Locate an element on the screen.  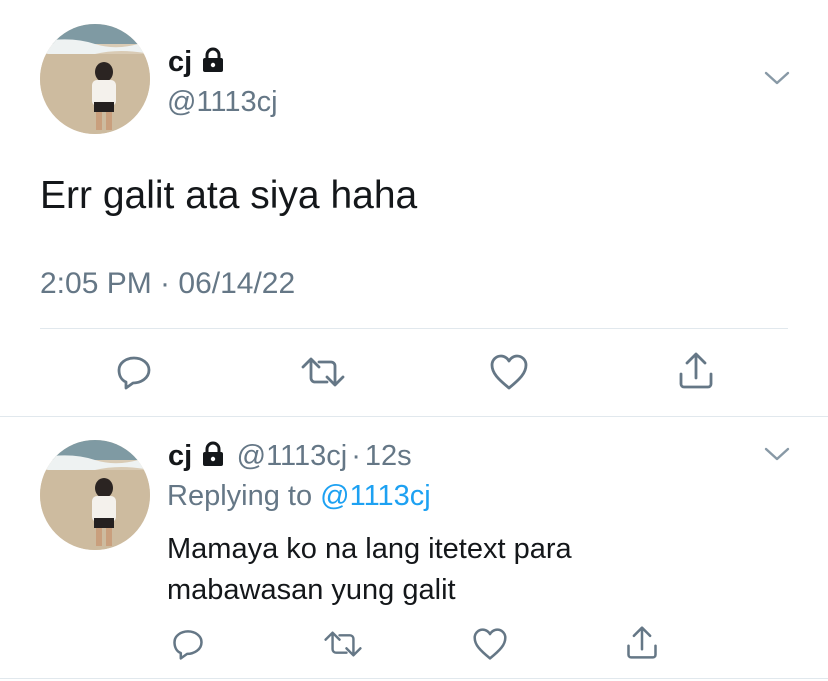
reply-text-line: Mamaya ko na lang itetext para is located at coordinates (369, 549).